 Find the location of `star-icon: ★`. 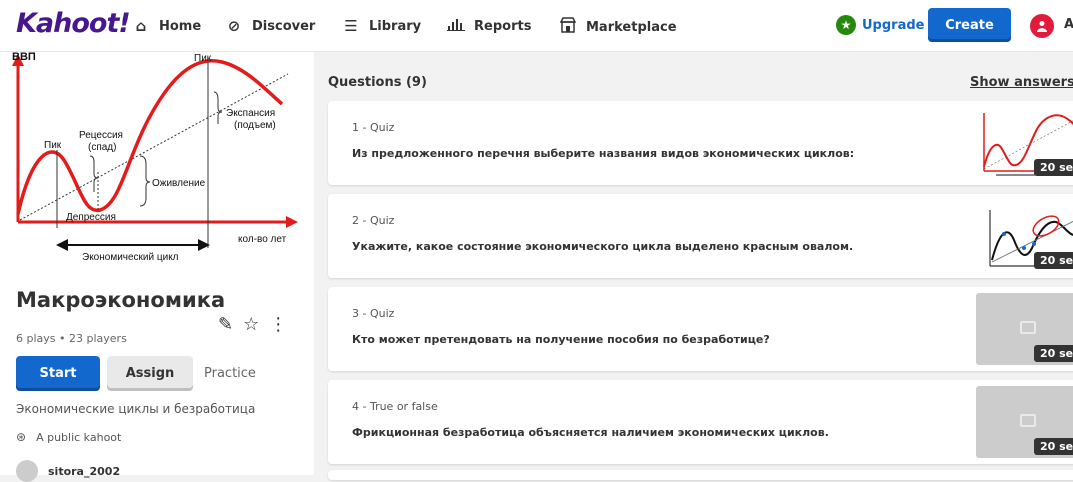

star-icon: ★ is located at coordinates (846, 25).